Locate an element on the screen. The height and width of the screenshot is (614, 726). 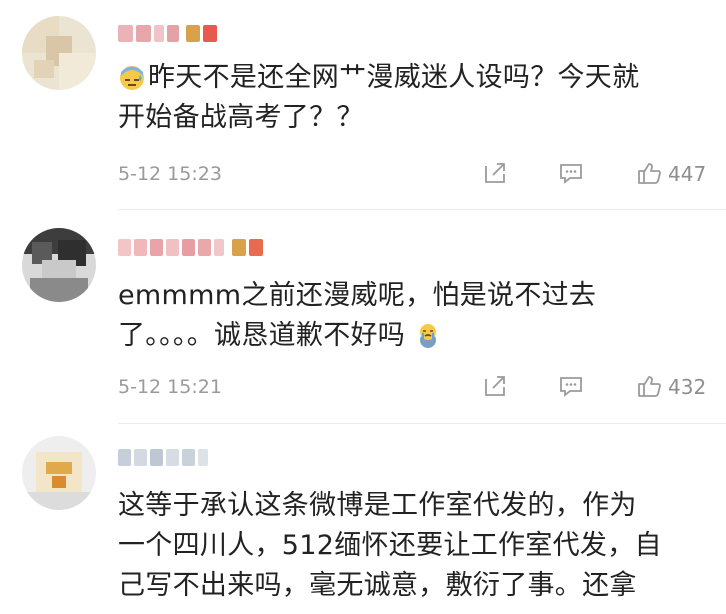
comment-line: 了。。。。诚恳道歉不好吗 is located at coordinates (262, 335).